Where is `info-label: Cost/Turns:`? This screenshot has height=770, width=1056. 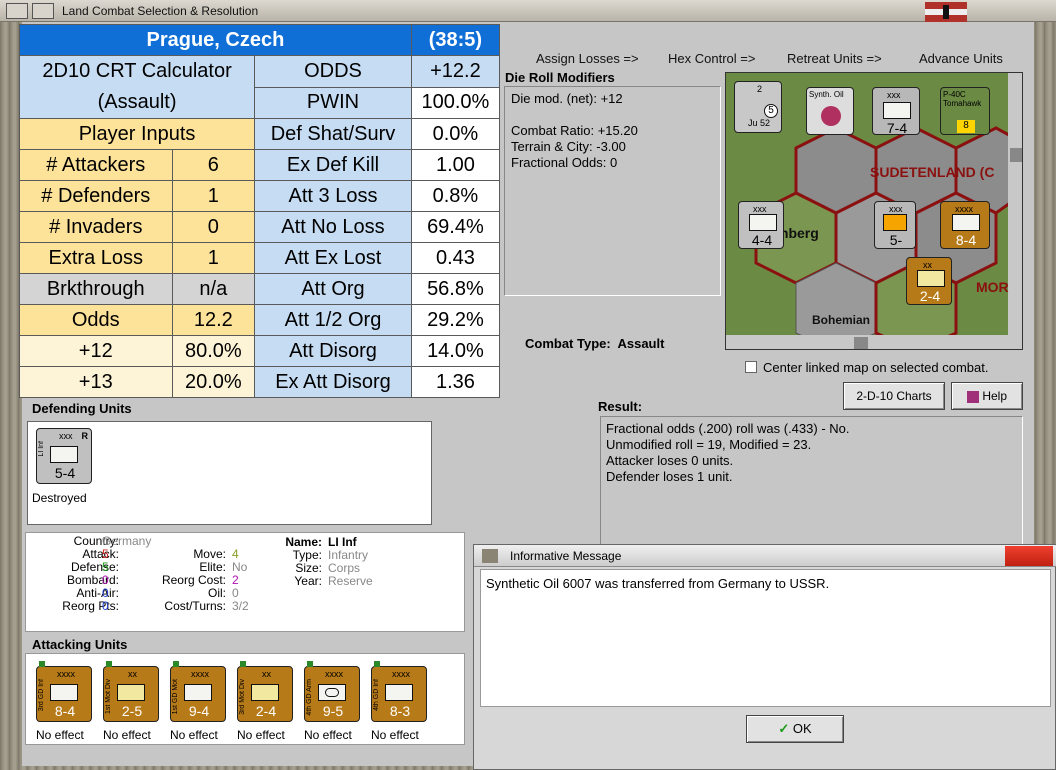
info-label: Cost/Turns: is located at coordinates (195, 606).